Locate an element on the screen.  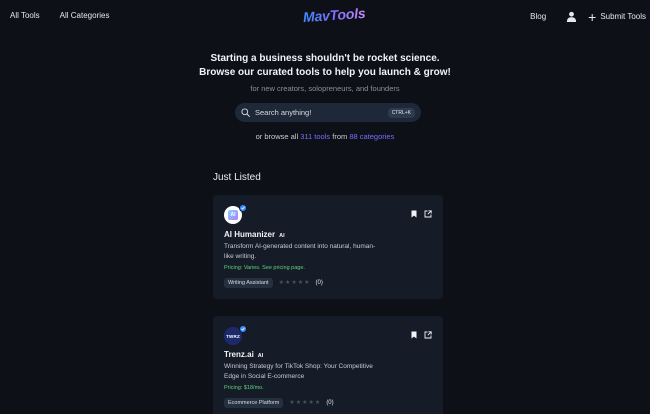
submit-tools-link: Submit Tools is located at coordinates (623, 16).